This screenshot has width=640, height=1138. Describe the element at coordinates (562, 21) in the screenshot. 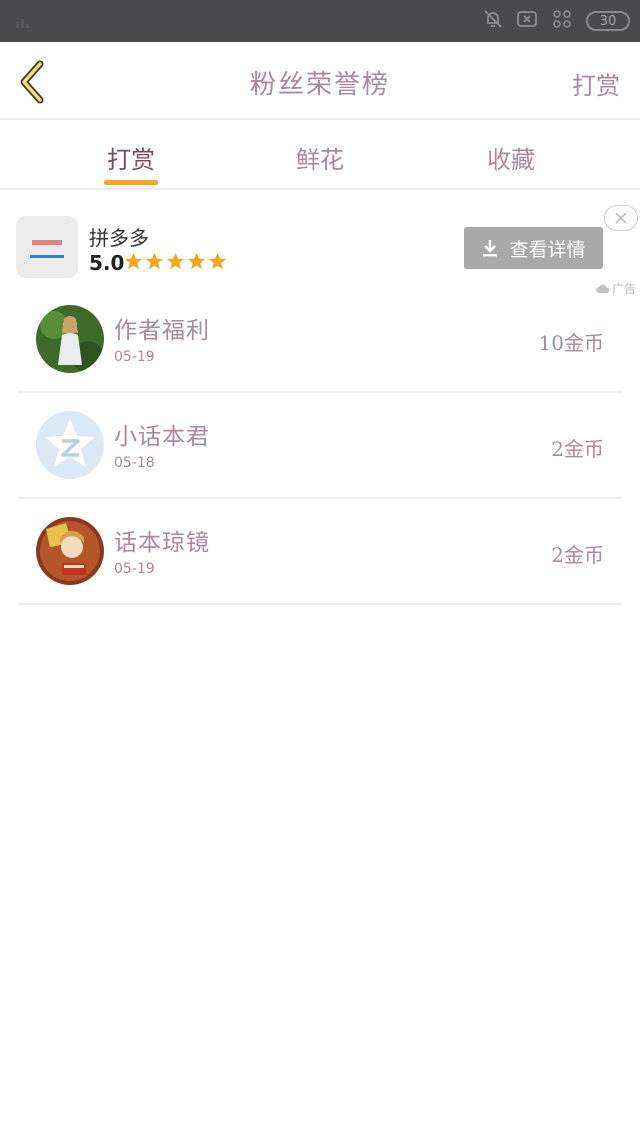

I see `network-icon` at that location.